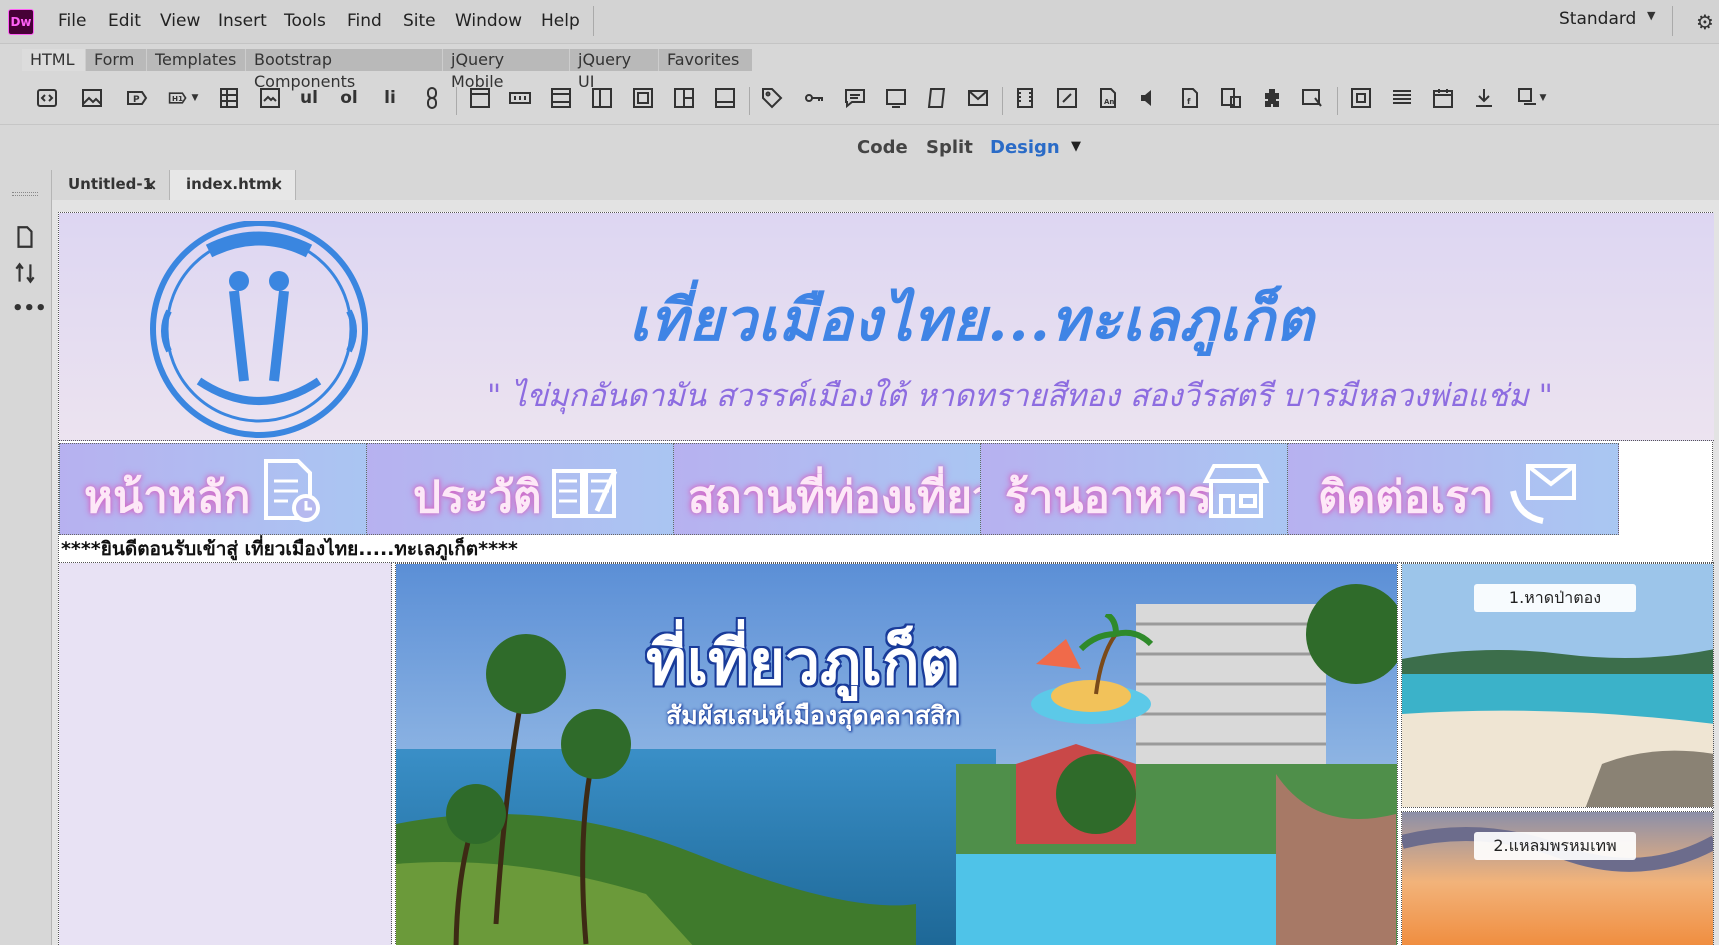 The height and width of the screenshot is (945, 1719). I want to click on flash-icon: f, so click(1190, 98).